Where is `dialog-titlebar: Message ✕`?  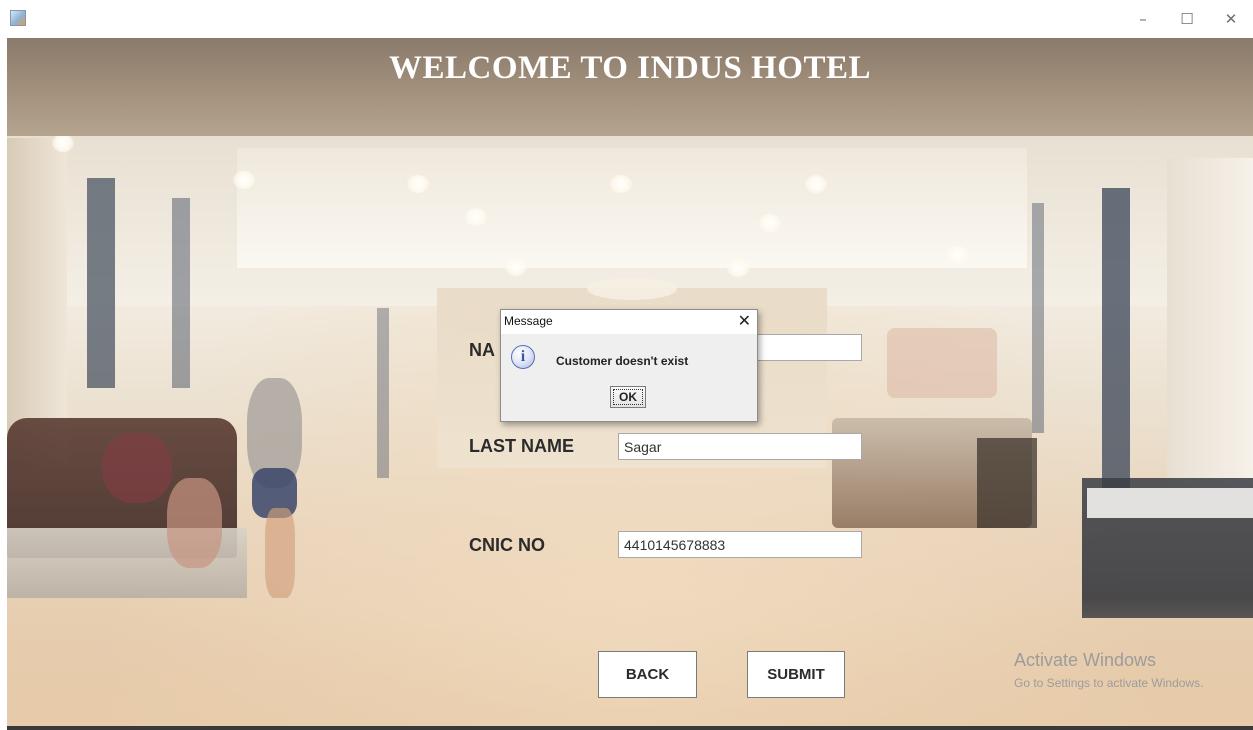
dialog-titlebar: Message ✕ is located at coordinates (629, 322).